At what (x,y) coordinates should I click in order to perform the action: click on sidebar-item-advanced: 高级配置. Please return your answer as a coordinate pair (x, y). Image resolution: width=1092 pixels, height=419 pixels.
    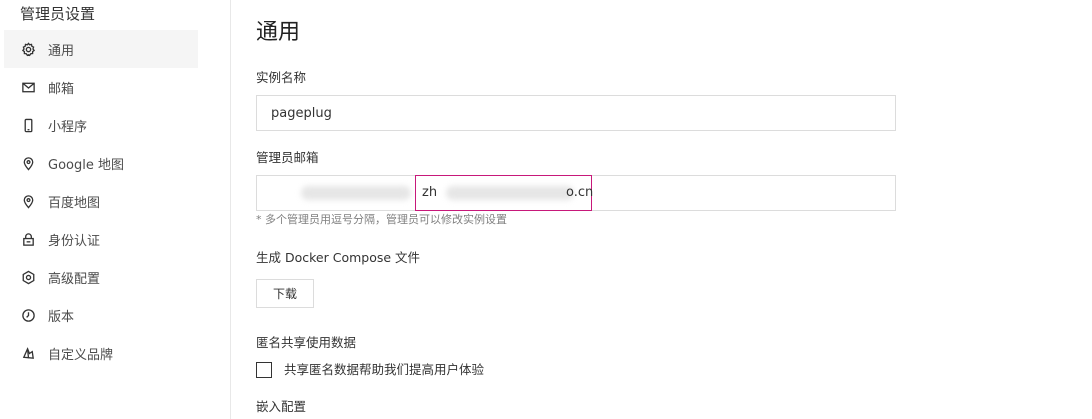
    Looking at the image, I should click on (101, 277).